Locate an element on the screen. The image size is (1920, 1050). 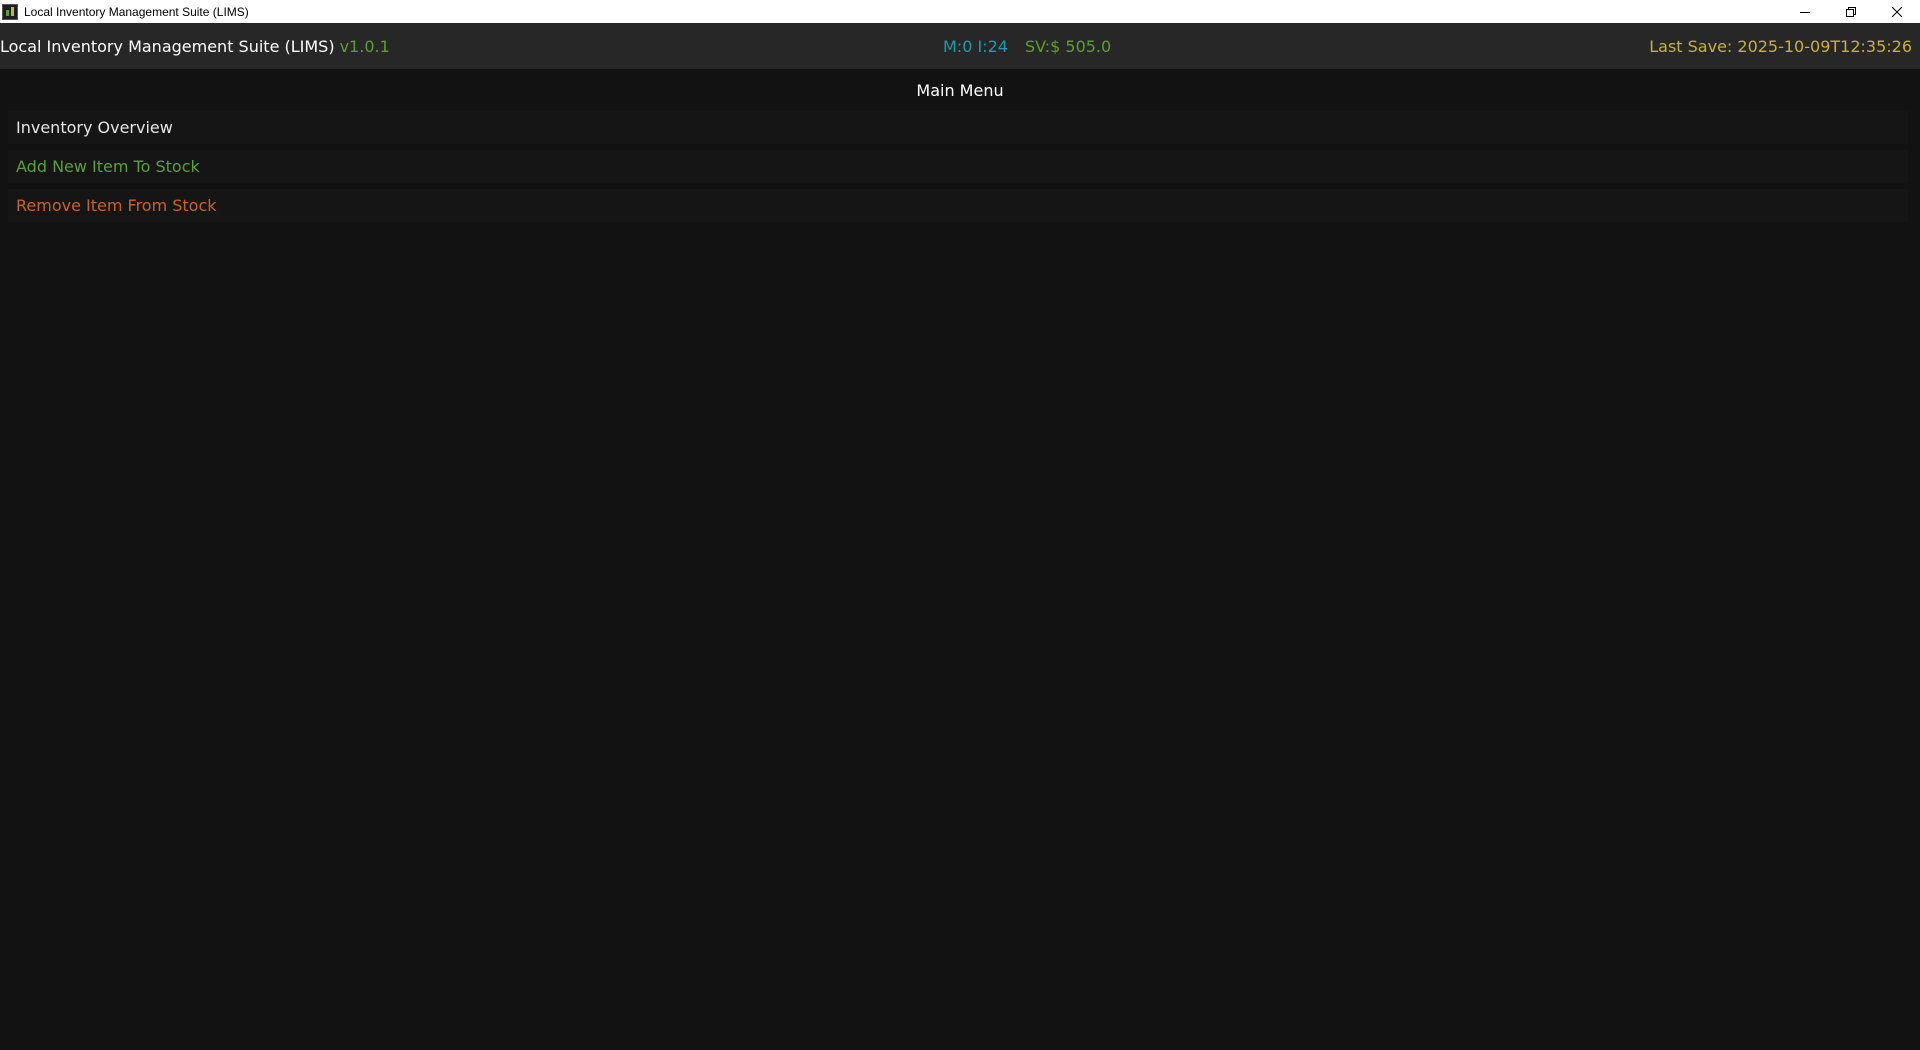
app-name: Local Inventory Management Suite (LIMS) is located at coordinates (167, 46).